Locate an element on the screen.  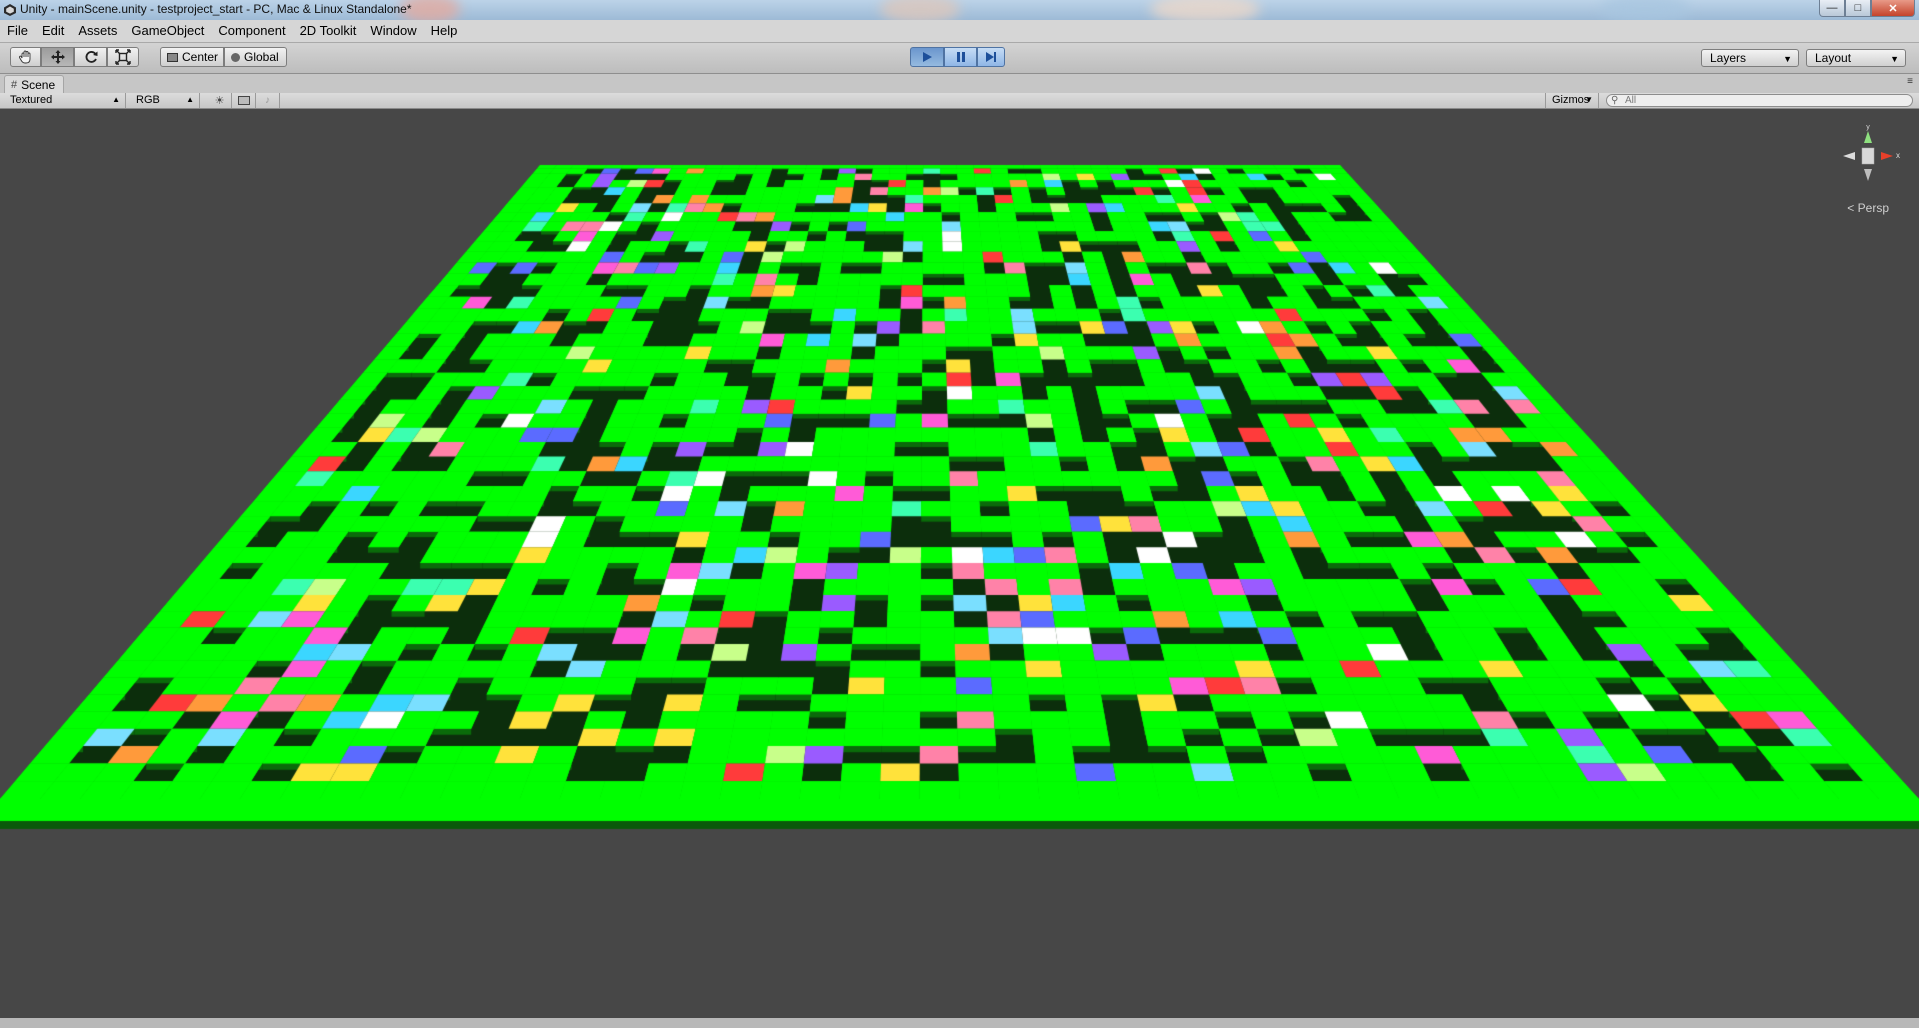
tab-scene: # Scene is located at coordinates (34, 84).